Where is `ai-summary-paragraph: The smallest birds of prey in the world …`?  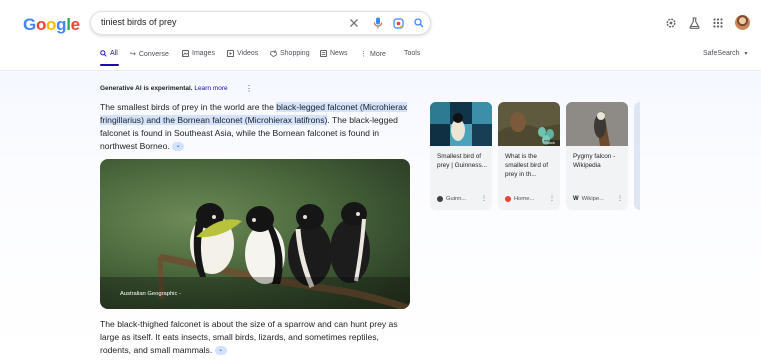
ai-summary-paragraph: The smallest birds of prey in the world … is located at coordinates (254, 127).